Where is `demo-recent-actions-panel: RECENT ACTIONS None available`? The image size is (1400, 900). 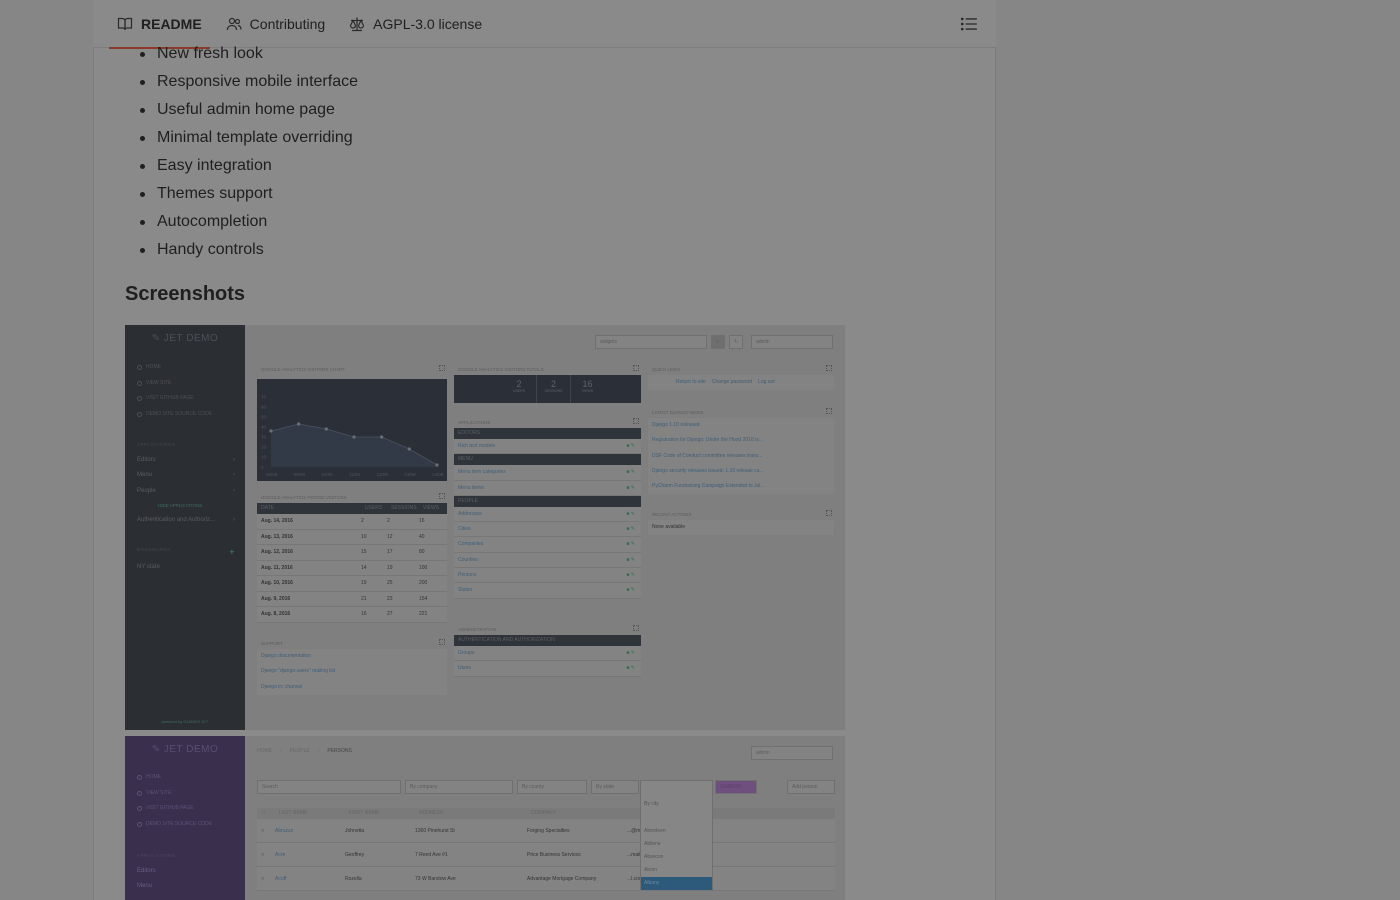
demo-recent-actions-panel: RECENT ACTIONS None available is located at coordinates (741, 523).